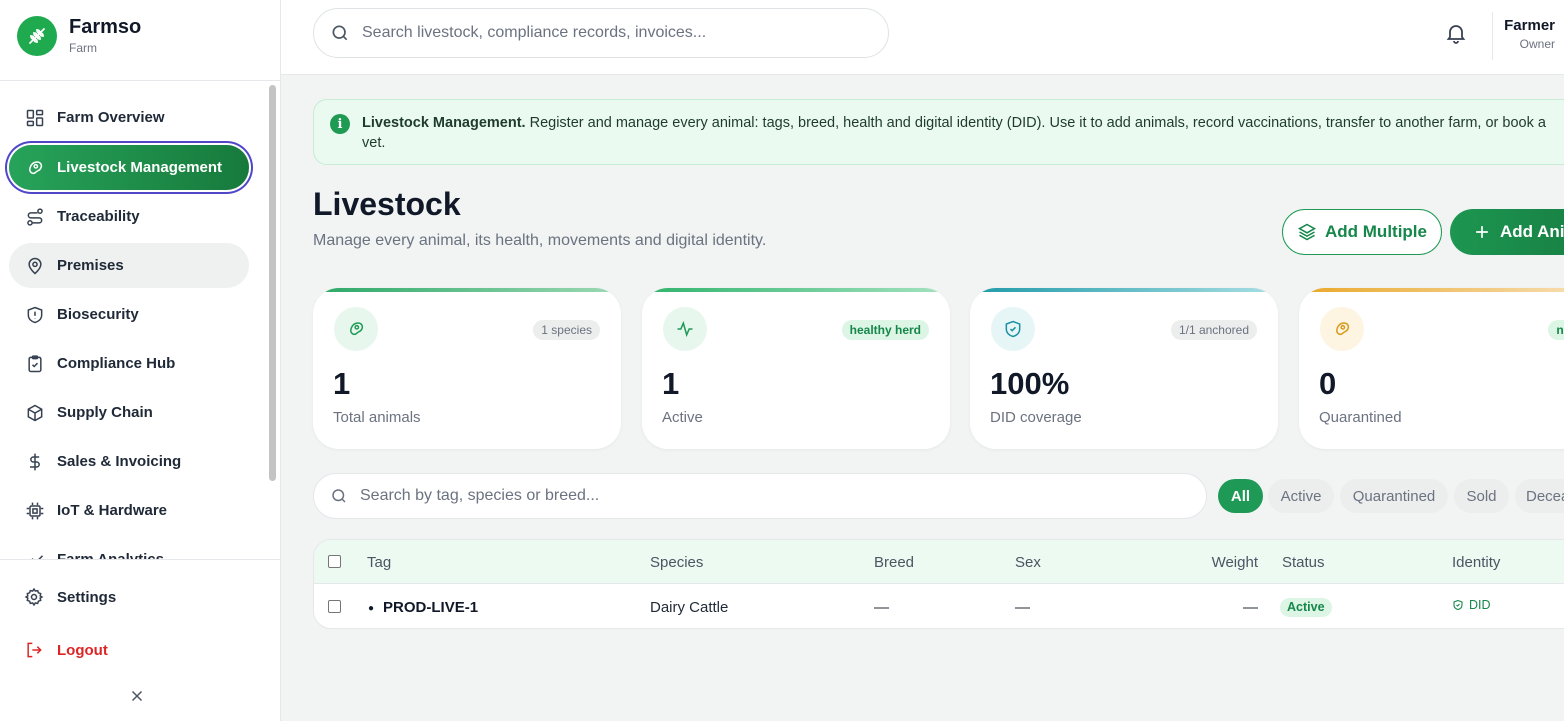  Describe the element at coordinates (689, 607) in the screenshot. I see `row-species: Dairy Cattle` at that location.